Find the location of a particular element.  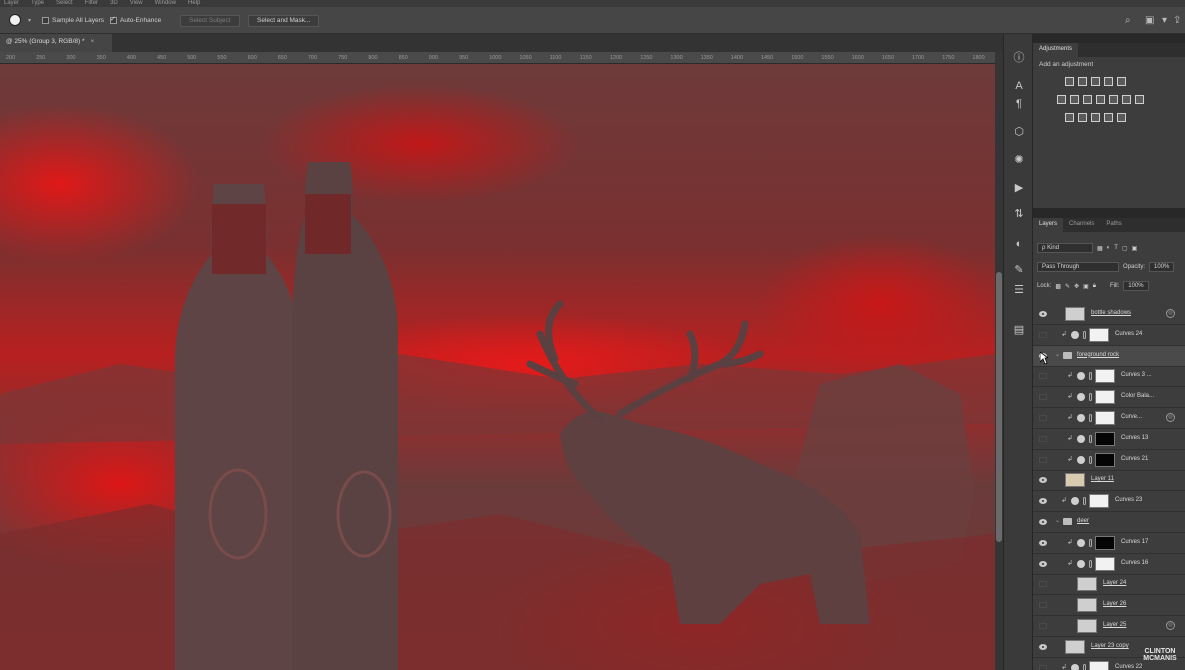

gradient-icon is located at coordinates (1121, 117).